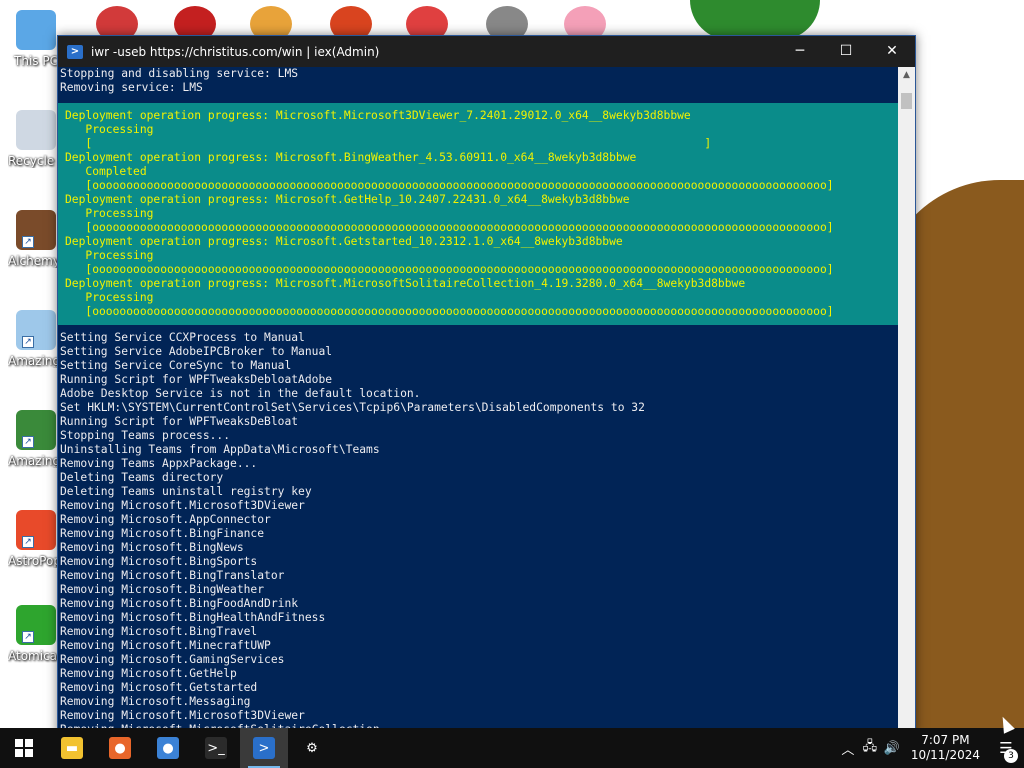 The height and width of the screenshot is (768, 1024). Describe the element at coordinates (179, 73) in the screenshot. I see `console-line: Stopping and disabling service: LMS` at that location.